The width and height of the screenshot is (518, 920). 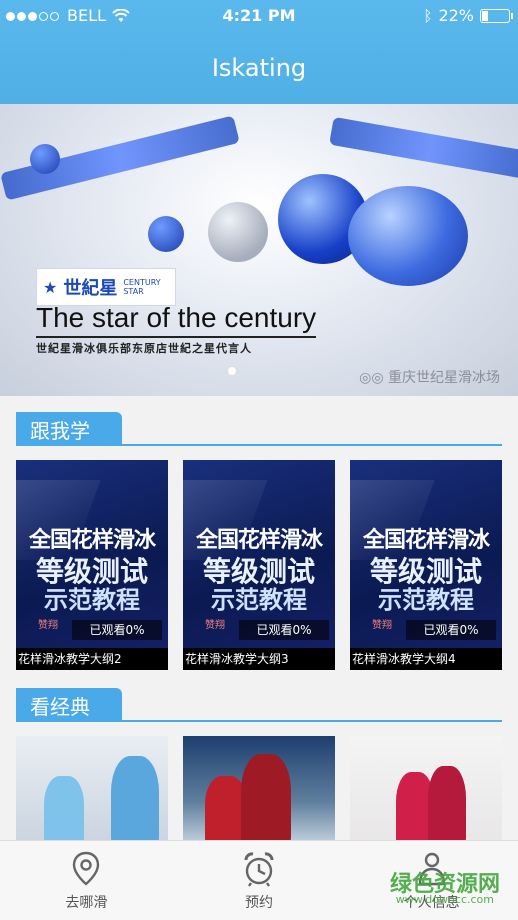 I want to click on alarm-clock-icon, so click(x=259, y=869).